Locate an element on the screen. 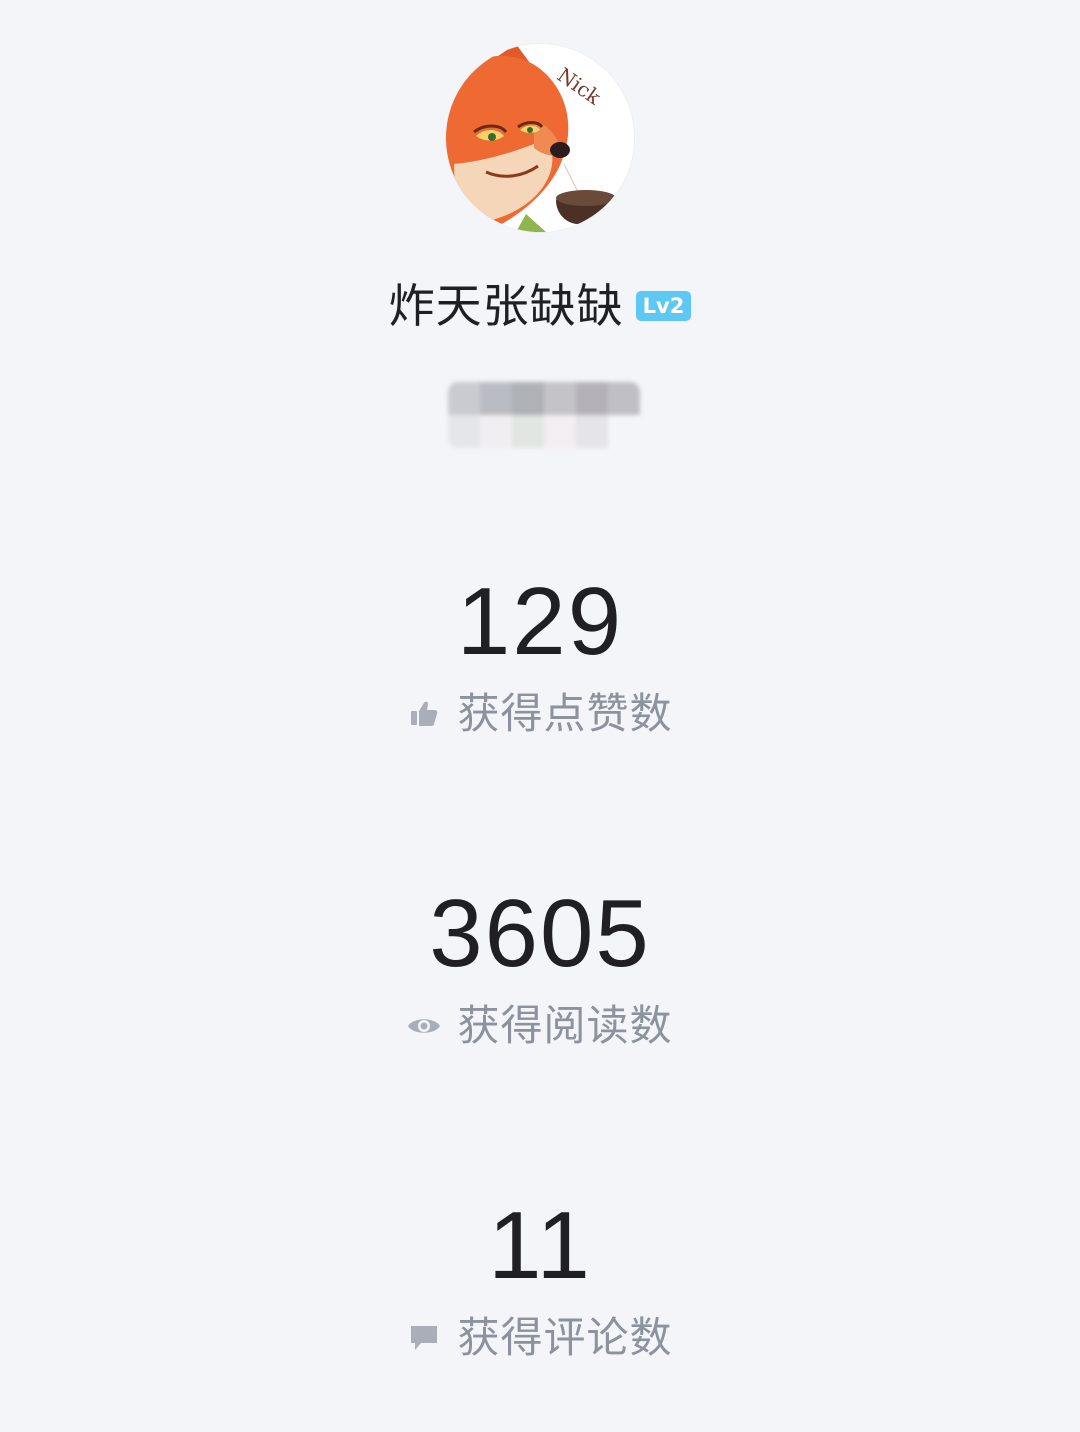 The height and width of the screenshot is (1432, 1080). reads-stat: 3605 获得阅读数 is located at coordinates (540, 968).